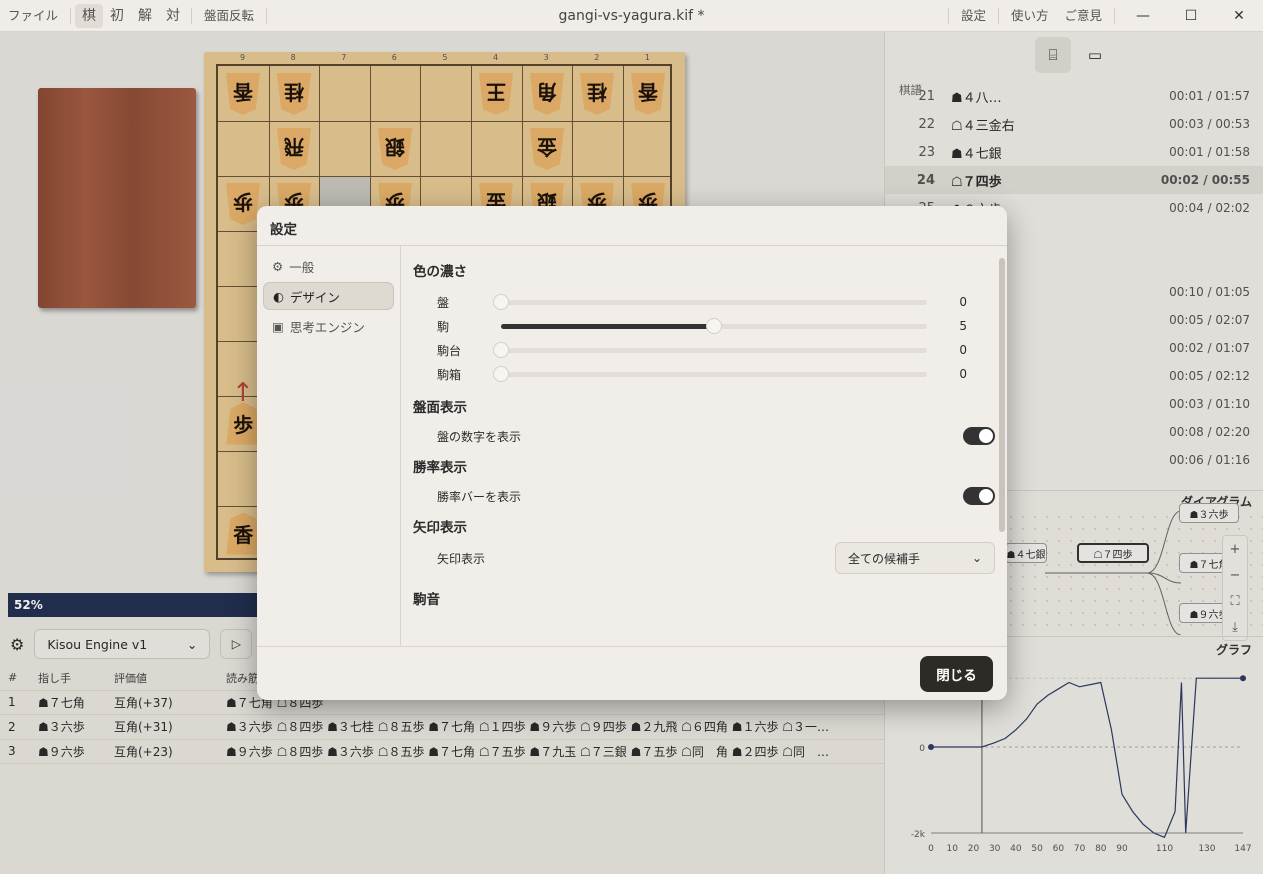  What do you see at coordinates (440, 272) in the screenshot?
I see `color-section-title: 色の濃さ` at bounding box center [440, 272].